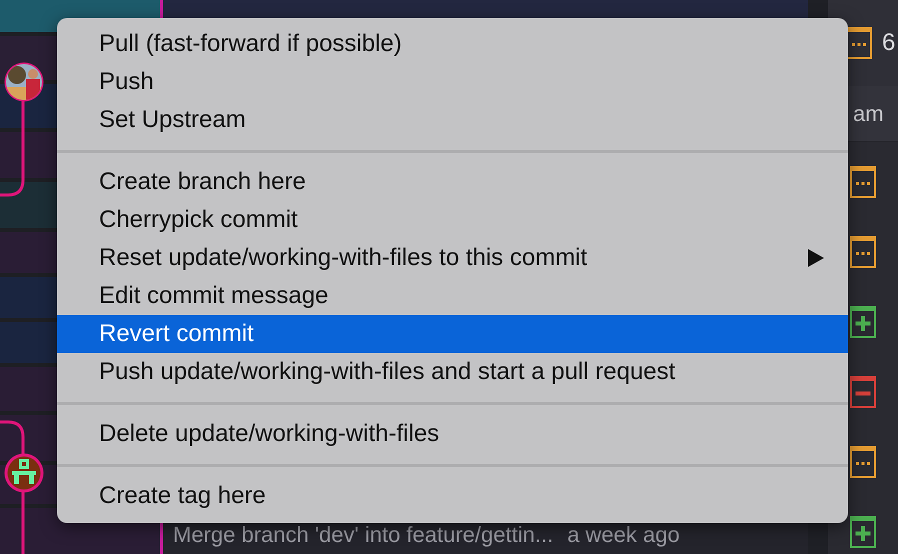 The image size is (898, 554). I want to click on menu-item: Cherrypick commit, so click(452, 220).